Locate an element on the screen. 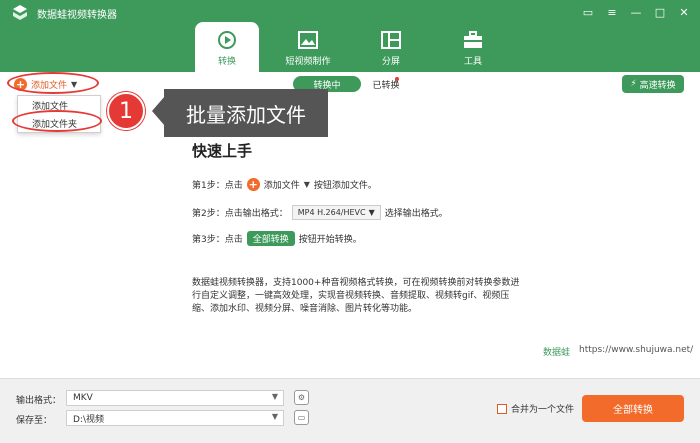  tab-short-video-label: 短视频制作 is located at coordinates (308, 62).